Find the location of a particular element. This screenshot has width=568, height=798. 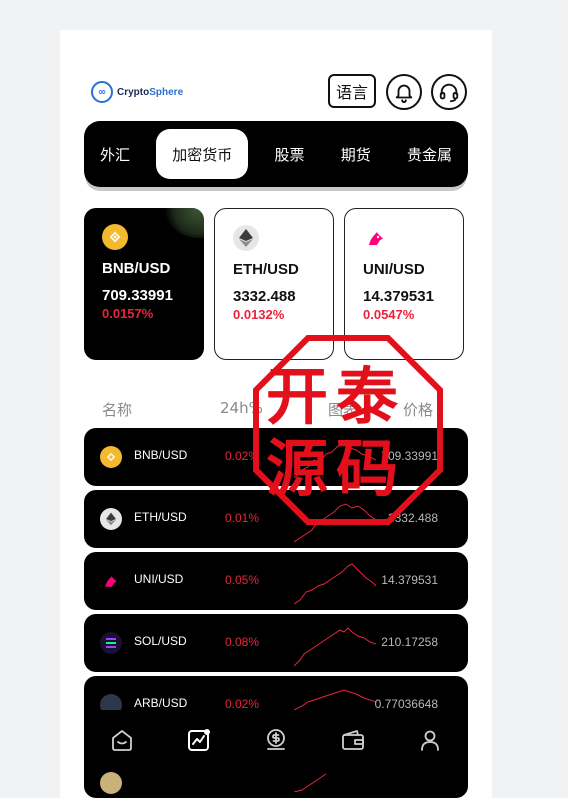

column-chart: 图表 is located at coordinates (343, 410).